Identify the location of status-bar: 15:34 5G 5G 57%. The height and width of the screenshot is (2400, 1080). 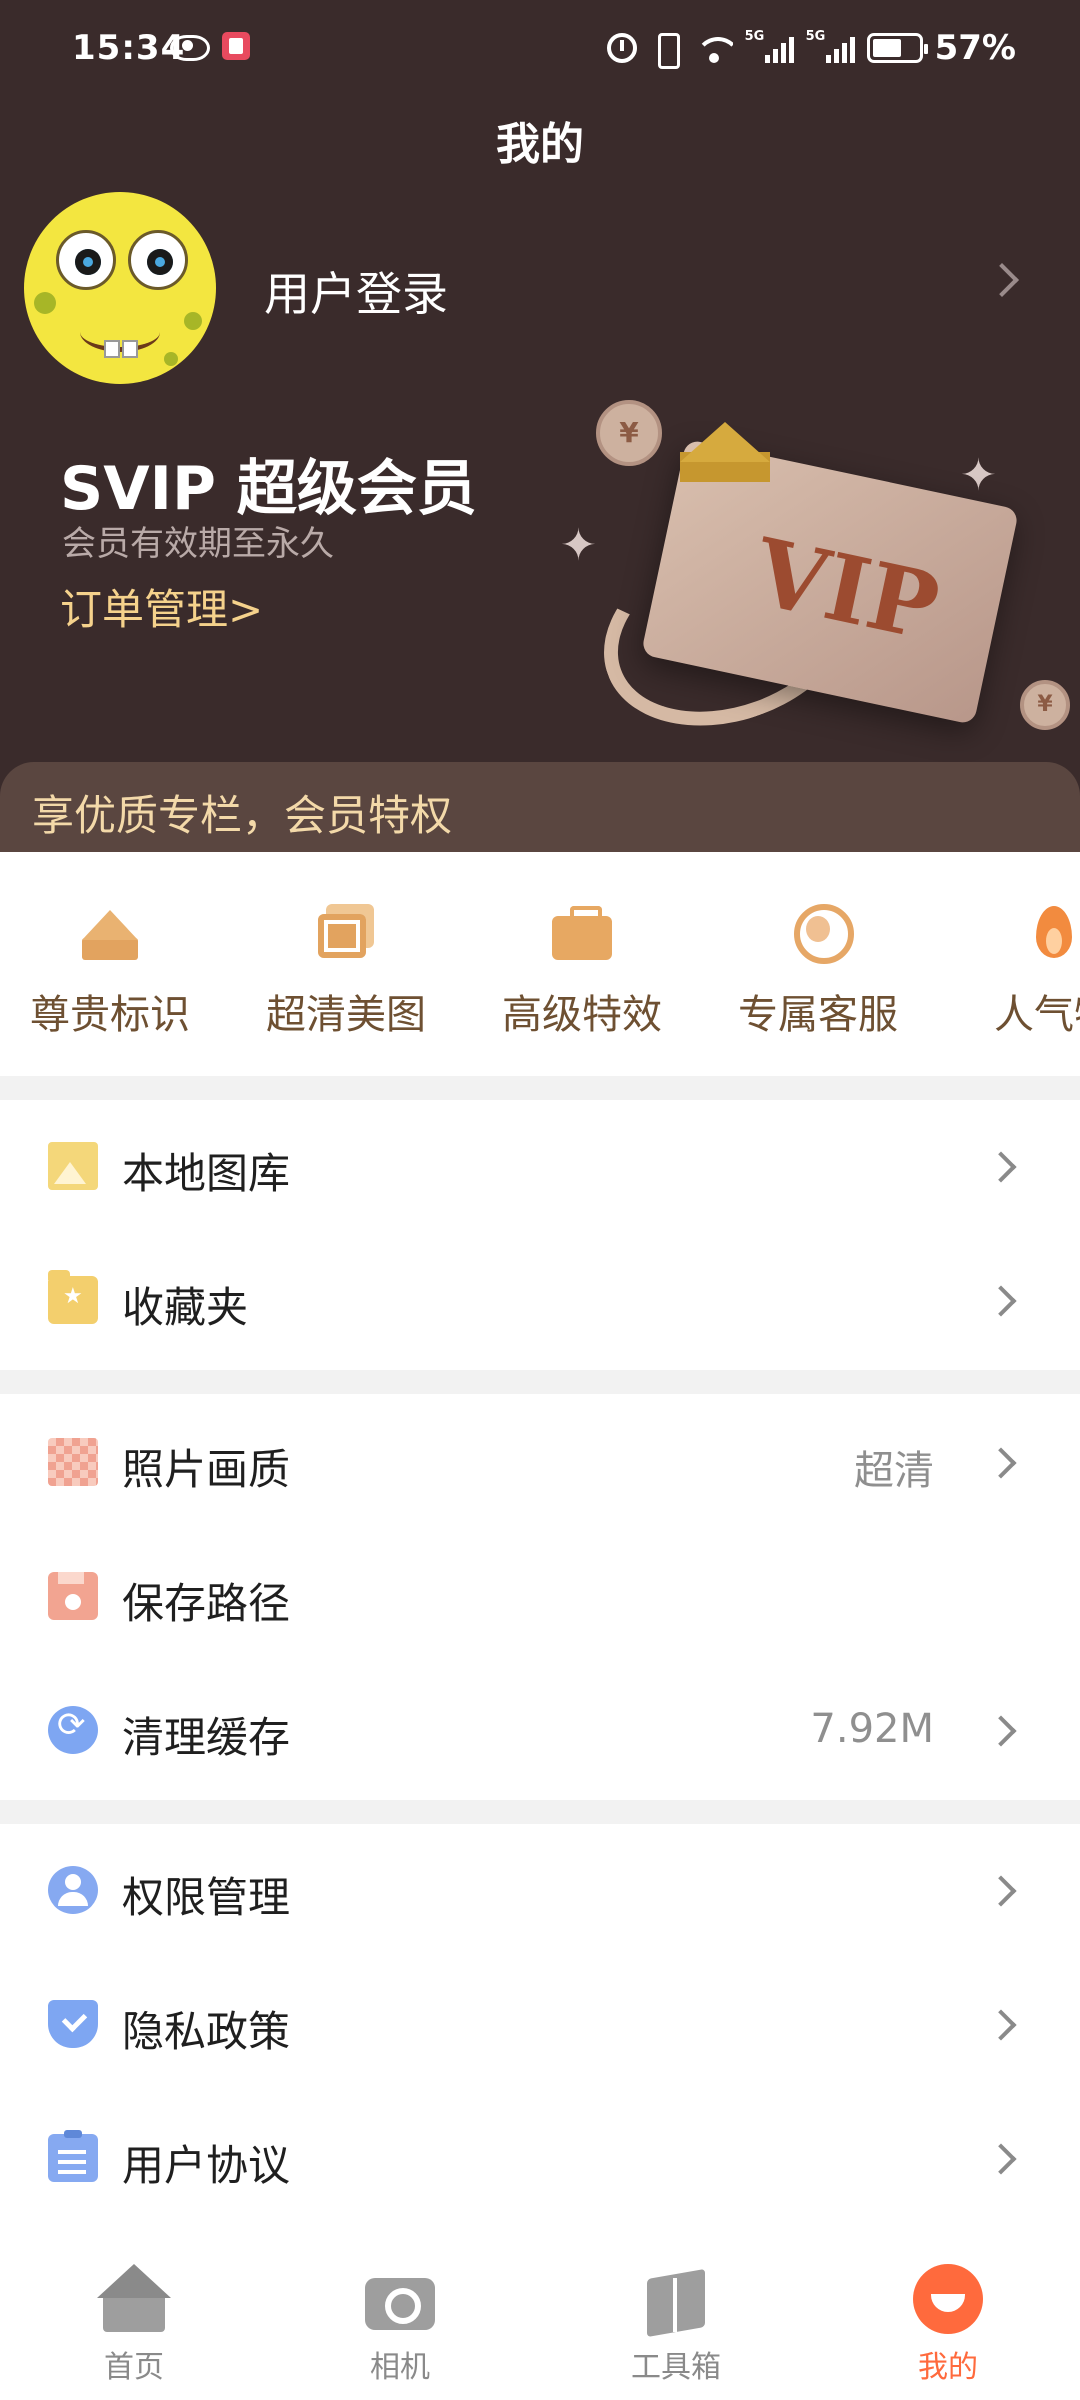
(540, 52).